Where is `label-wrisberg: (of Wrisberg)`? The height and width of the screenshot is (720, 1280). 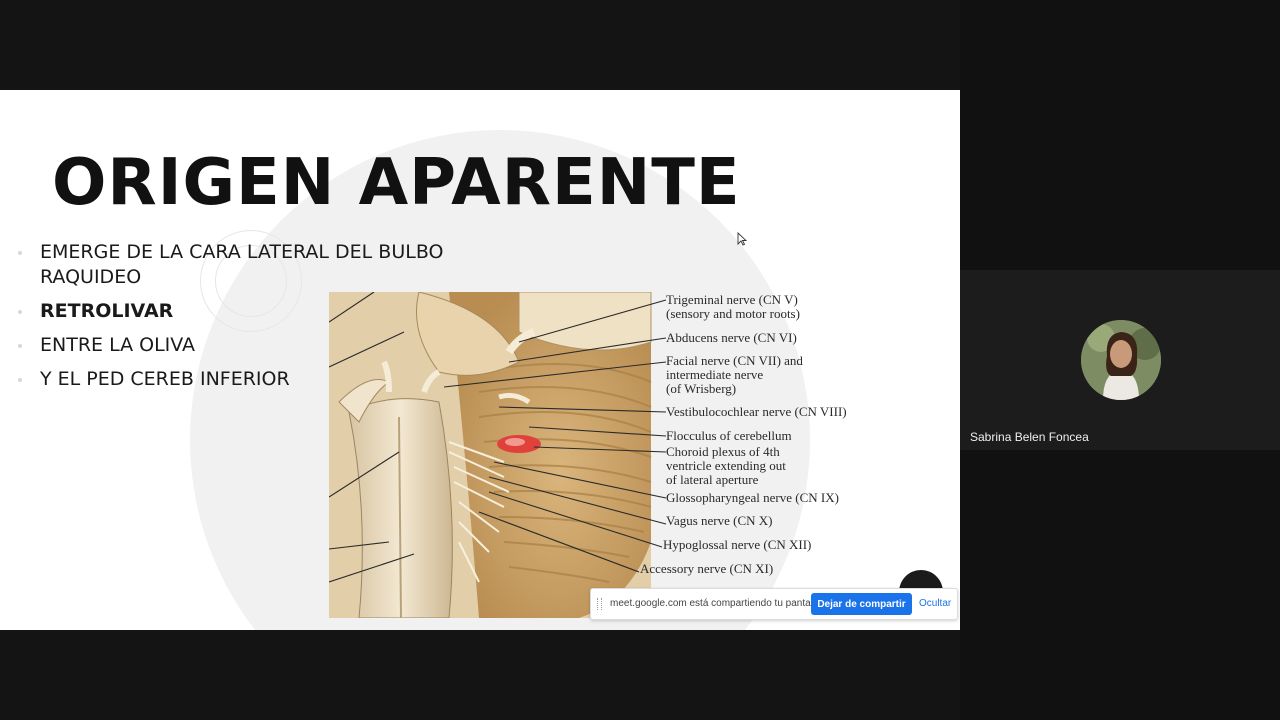 label-wrisberg: (of Wrisberg) is located at coordinates (701, 388).